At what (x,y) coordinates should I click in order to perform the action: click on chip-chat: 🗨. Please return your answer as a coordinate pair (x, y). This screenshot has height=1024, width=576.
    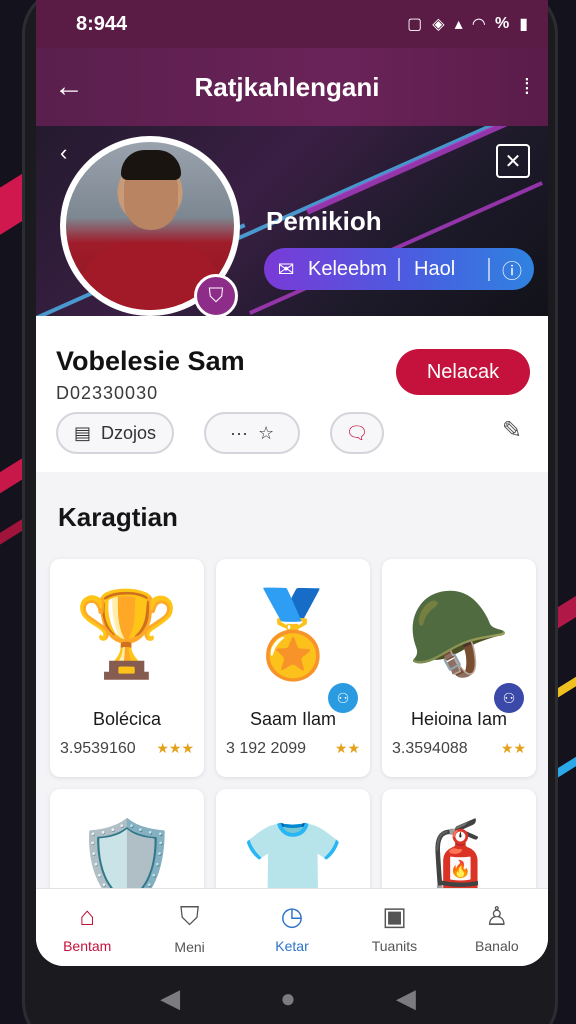
    Looking at the image, I should click on (357, 433).